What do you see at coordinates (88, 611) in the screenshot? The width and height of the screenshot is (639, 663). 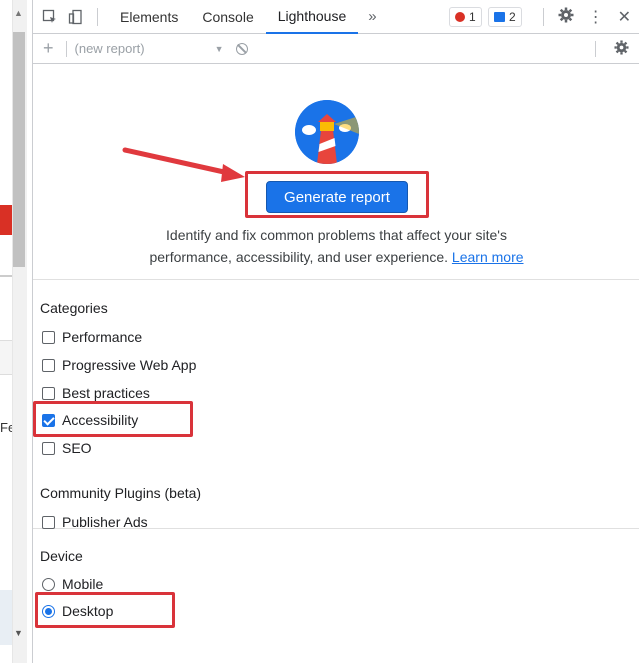 I see `device-label: Desktop` at bounding box center [88, 611].